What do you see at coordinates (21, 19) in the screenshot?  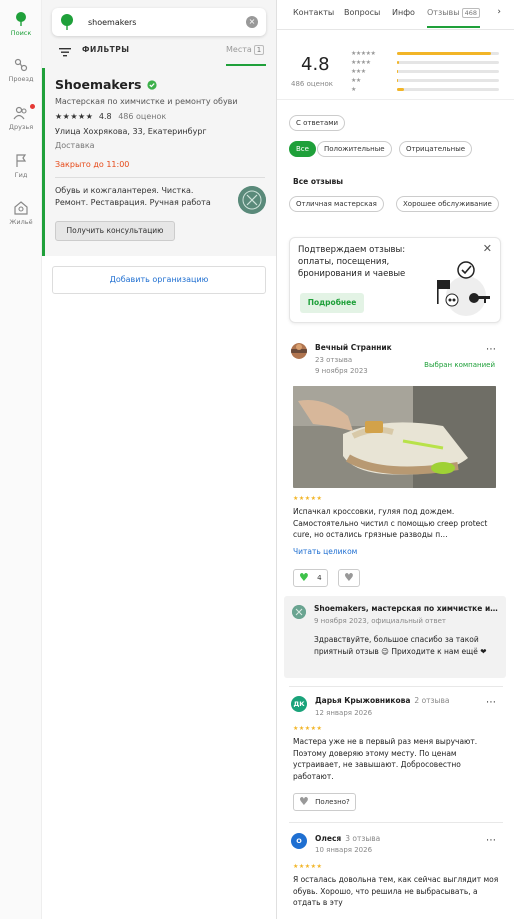 I see `search-leaf-icon` at bounding box center [21, 19].